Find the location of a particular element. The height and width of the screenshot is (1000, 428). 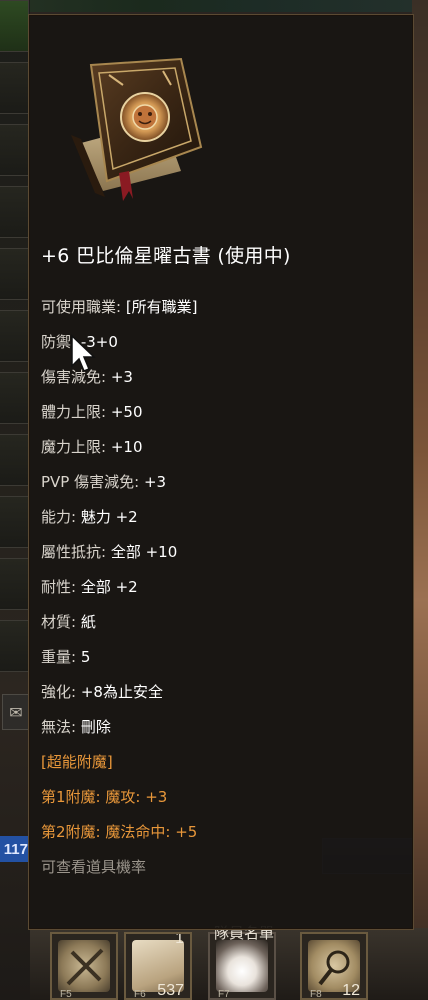

probability-link-text: 可查看道具機率 is located at coordinates (93, 867).